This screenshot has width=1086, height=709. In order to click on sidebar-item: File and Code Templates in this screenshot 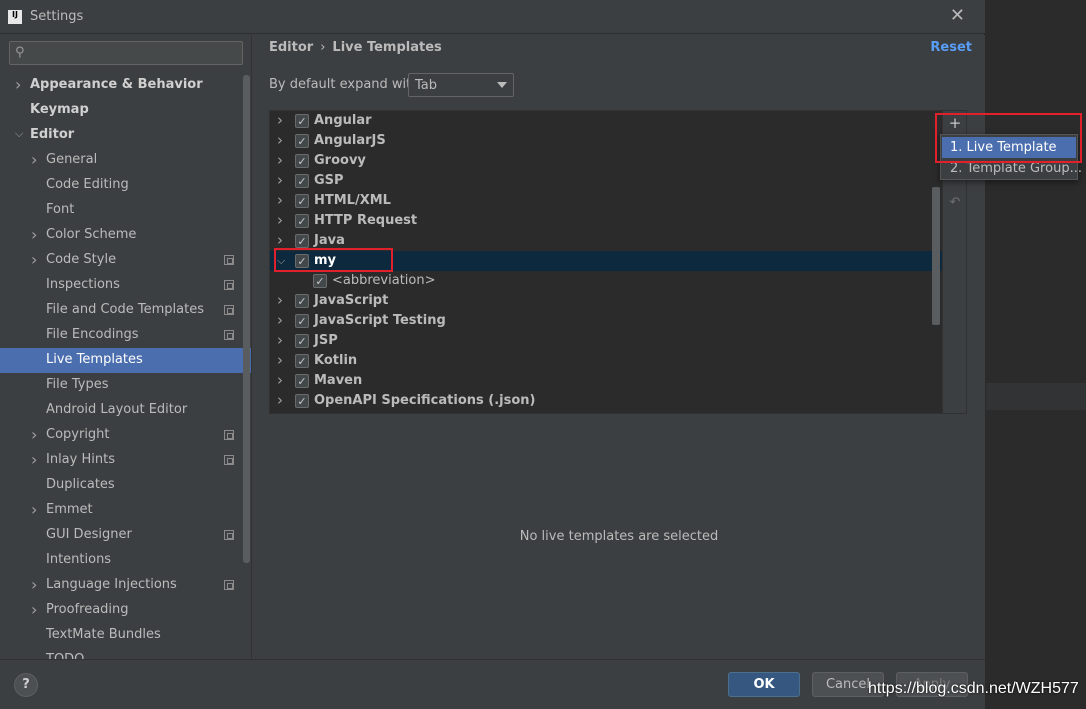, I will do `click(125, 310)`.